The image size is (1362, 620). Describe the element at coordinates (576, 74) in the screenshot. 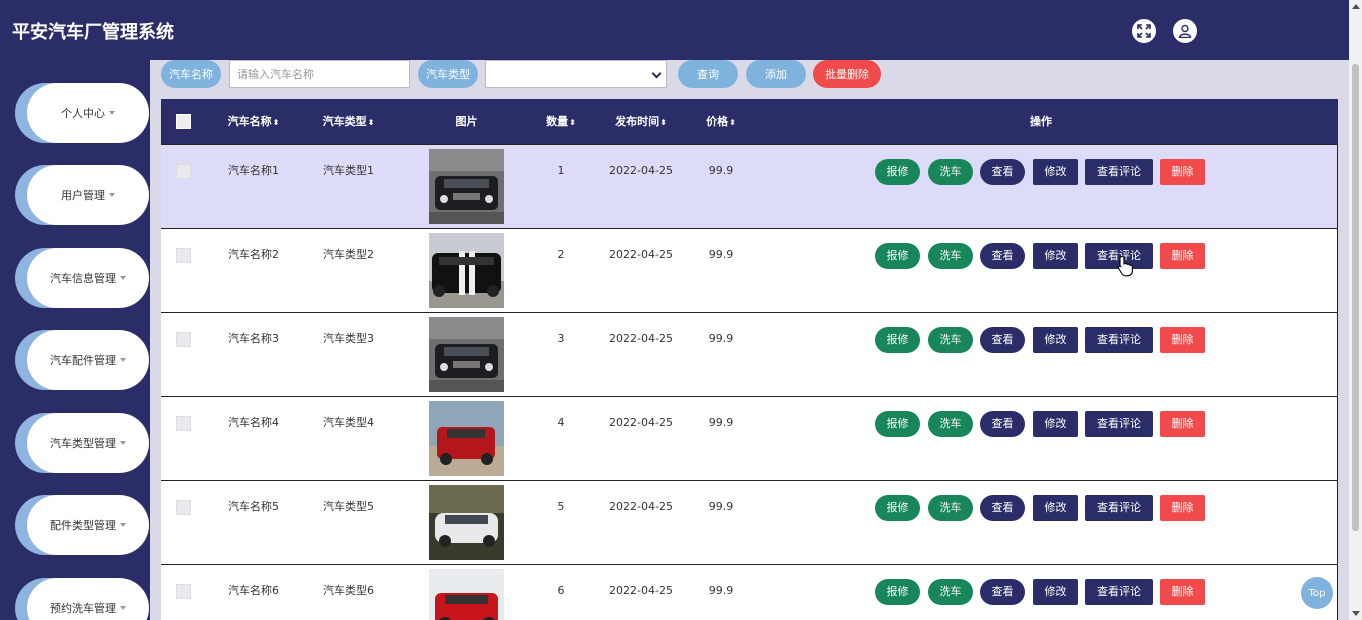

I see `car-type-select` at that location.